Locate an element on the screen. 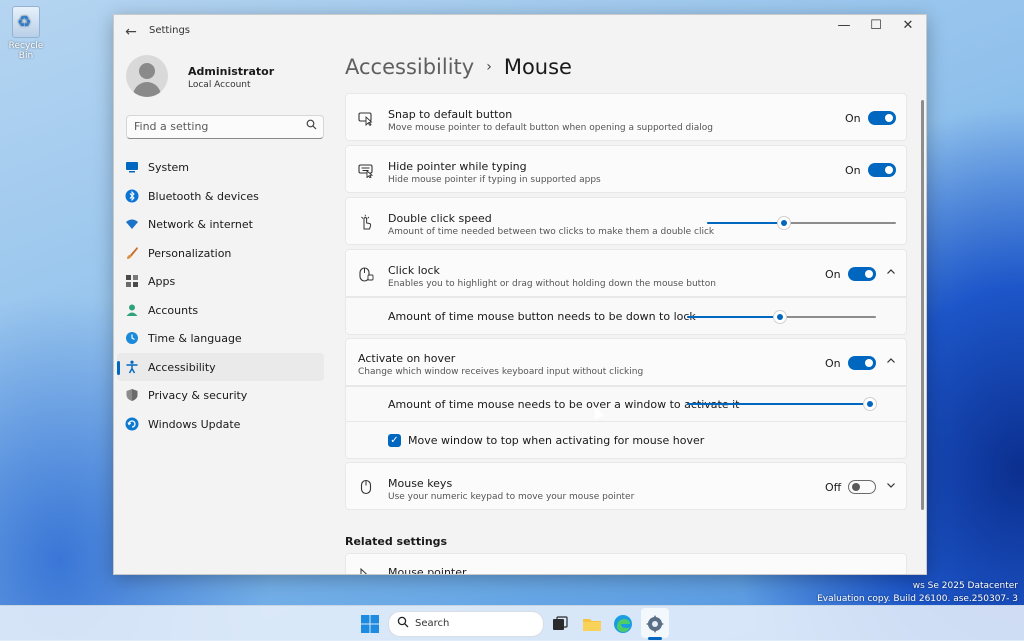 This screenshot has height=641, width=1024. activate-hover-time-slider is located at coordinates (782, 404).